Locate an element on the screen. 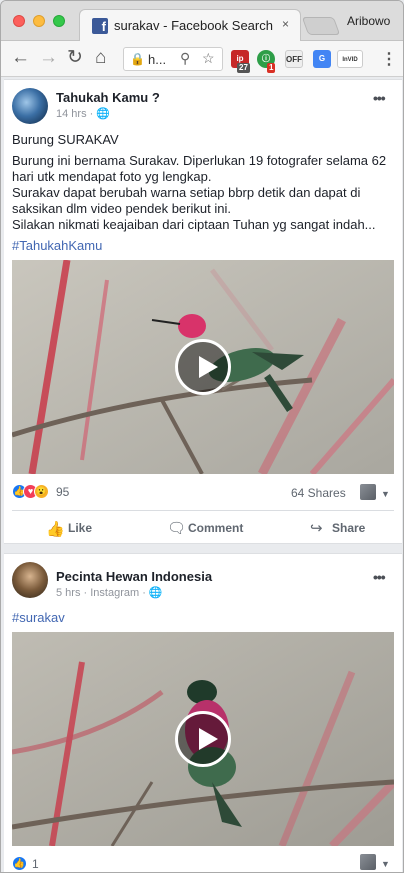  reload-icon: ↻ is located at coordinates (75, 58).